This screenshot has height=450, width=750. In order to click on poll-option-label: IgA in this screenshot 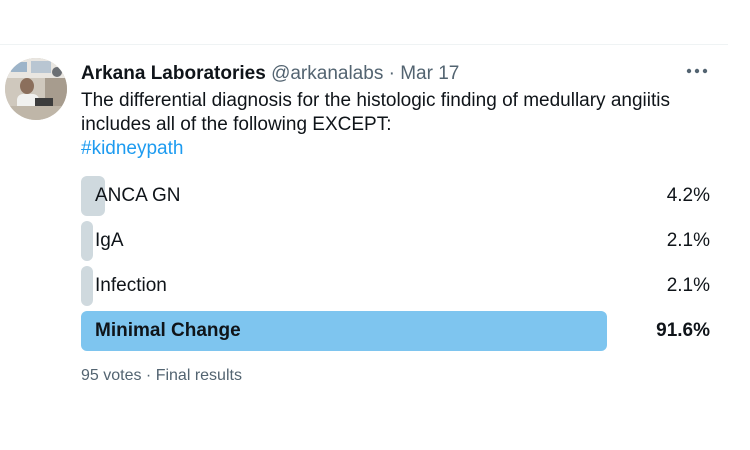, I will do `click(109, 240)`.